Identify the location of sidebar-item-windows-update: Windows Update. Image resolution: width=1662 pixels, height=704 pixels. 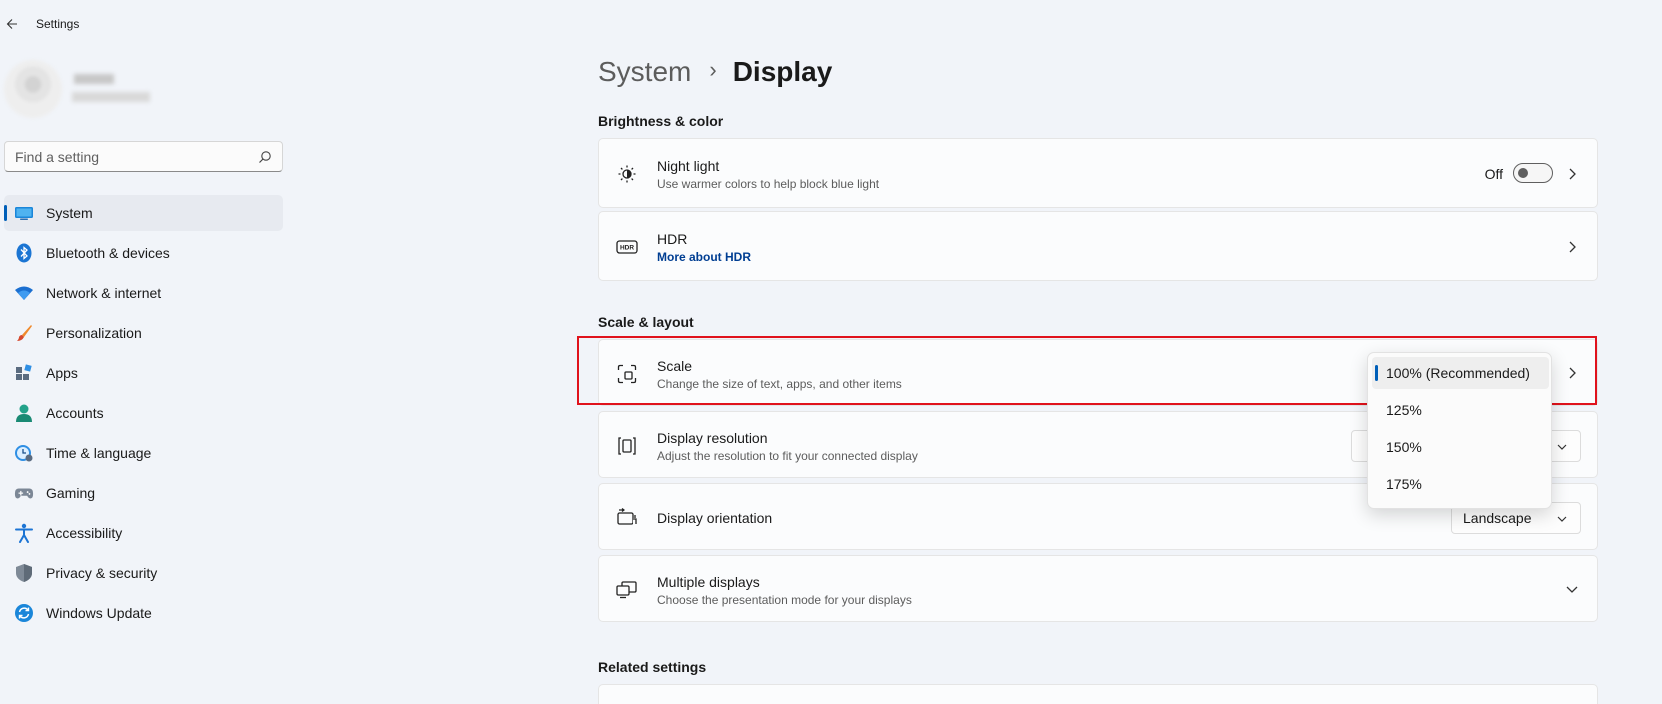
(143, 613).